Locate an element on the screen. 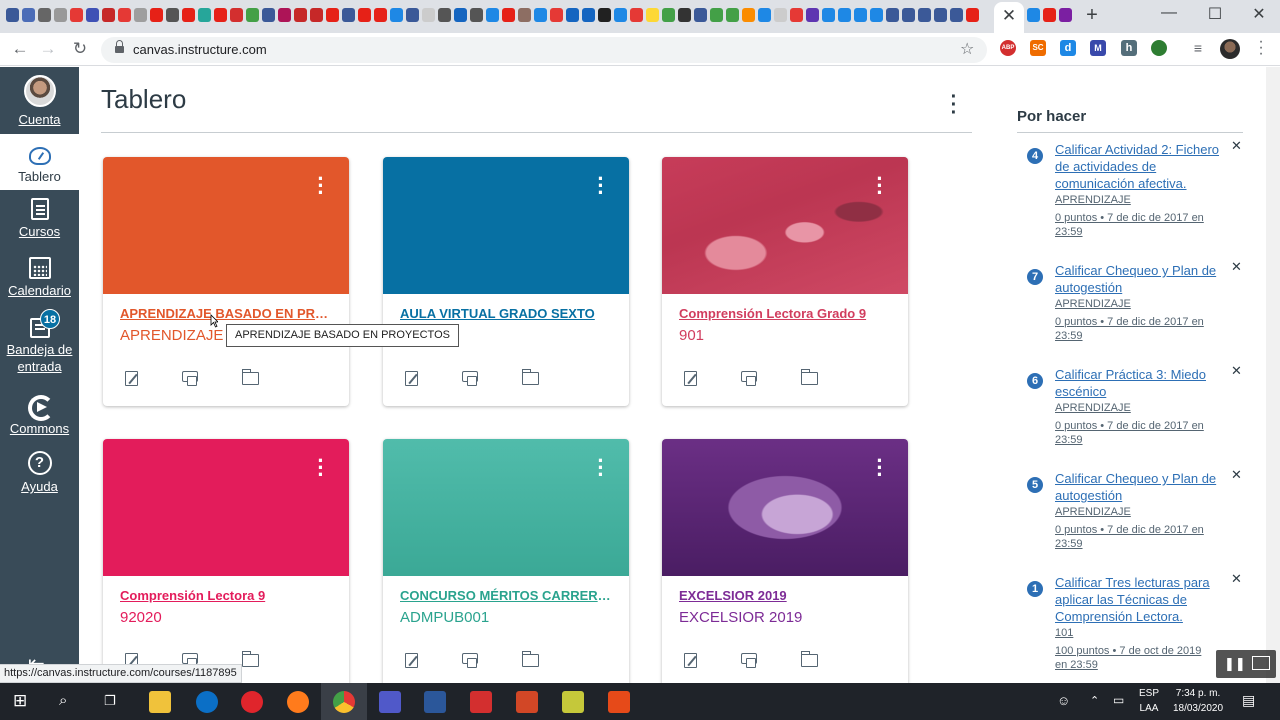 This screenshot has width=1280, height=720. todo-title-link: Calificar Práctica 3: Miedo escénico is located at coordinates (1140, 383).